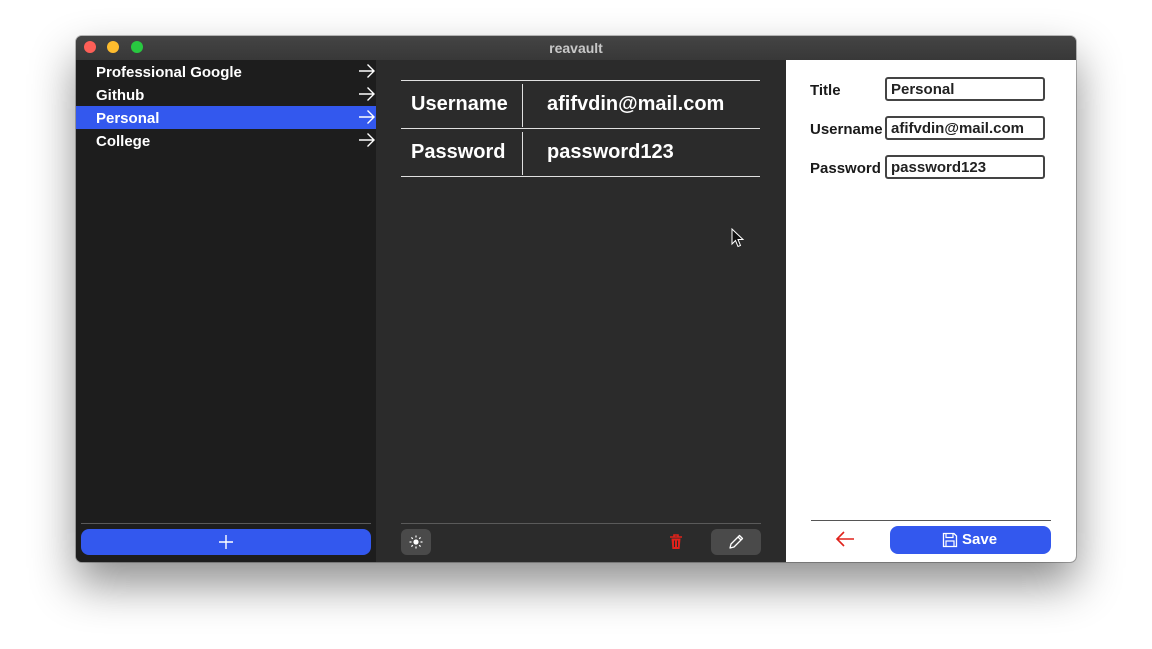 The width and height of the screenshot is (1152, 649). Describe the element at coordinates (226, 140) in the screenshot. I see `sidebar-item-college: College` at that location.